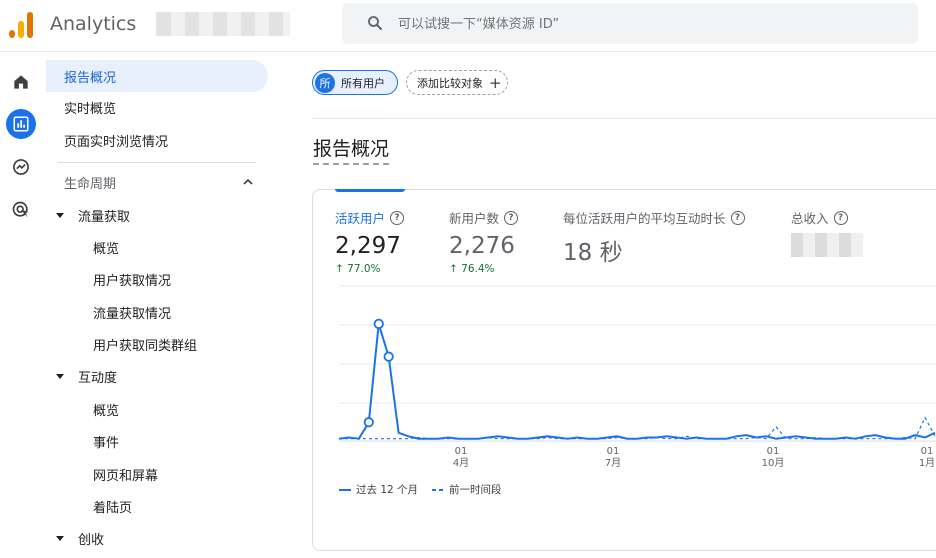 The image size is (936, 558). What do you see at coordinates (81, 376) in the screenshot?
I see `sidebar-group-engagement: 互动度` at bounding box center [81, 376].